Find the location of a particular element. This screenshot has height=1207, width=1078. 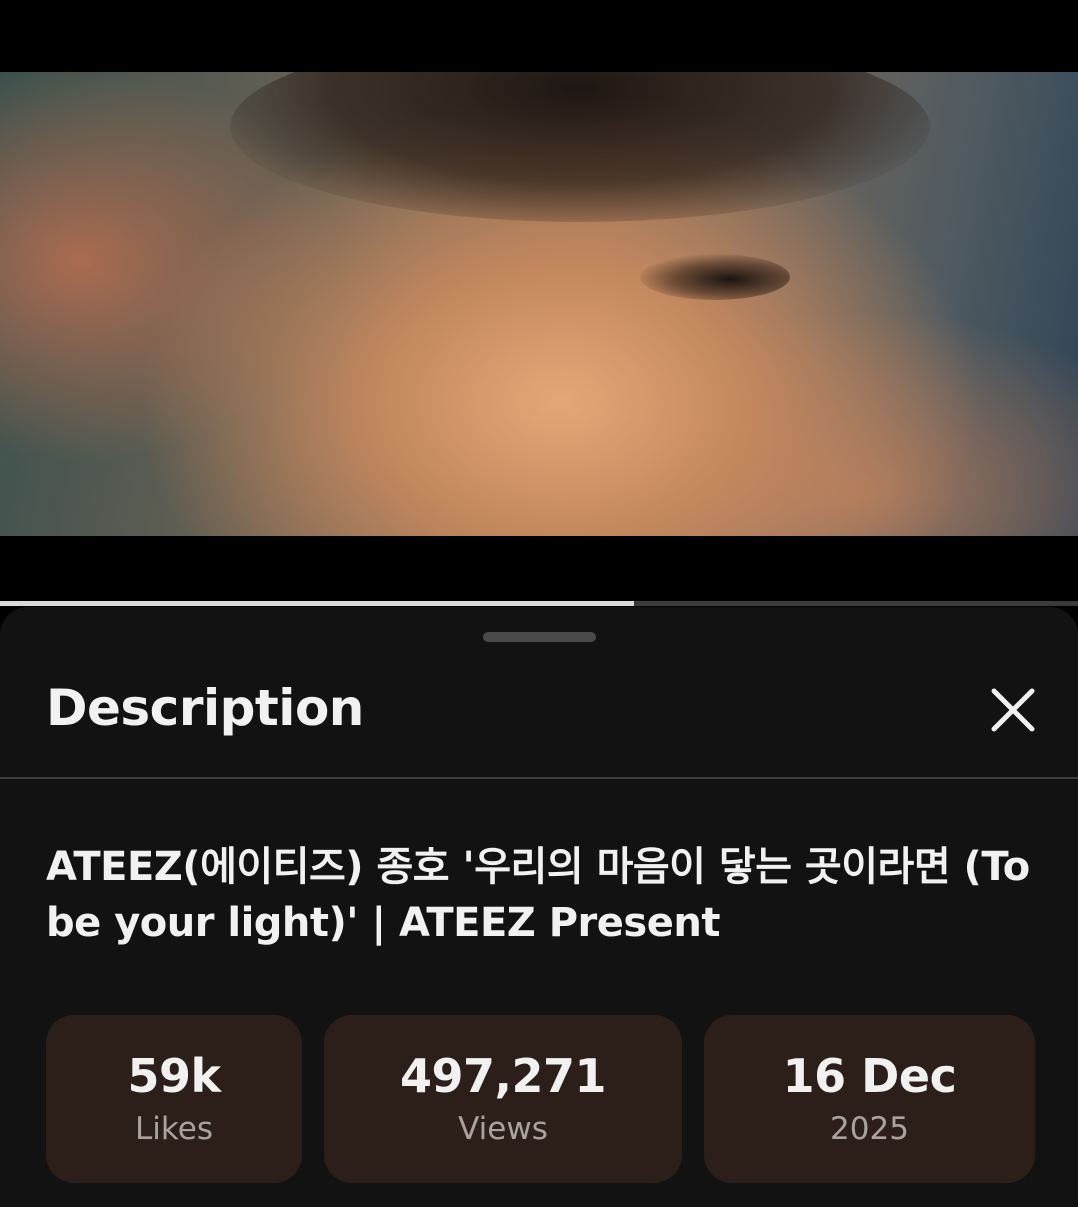

views-label: Views is located at coordinates (503, 1129).